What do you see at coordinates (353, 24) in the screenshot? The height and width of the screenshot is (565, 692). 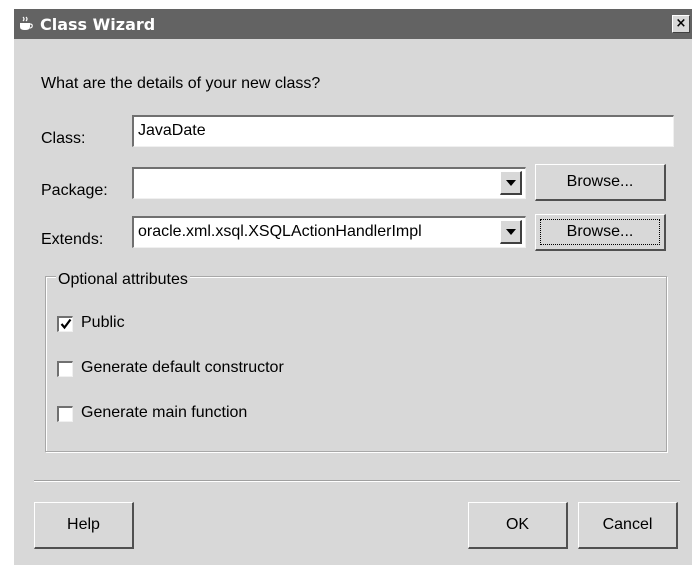 I see `title-bar: Class Wizard ×` at bounding box center [353, 24].